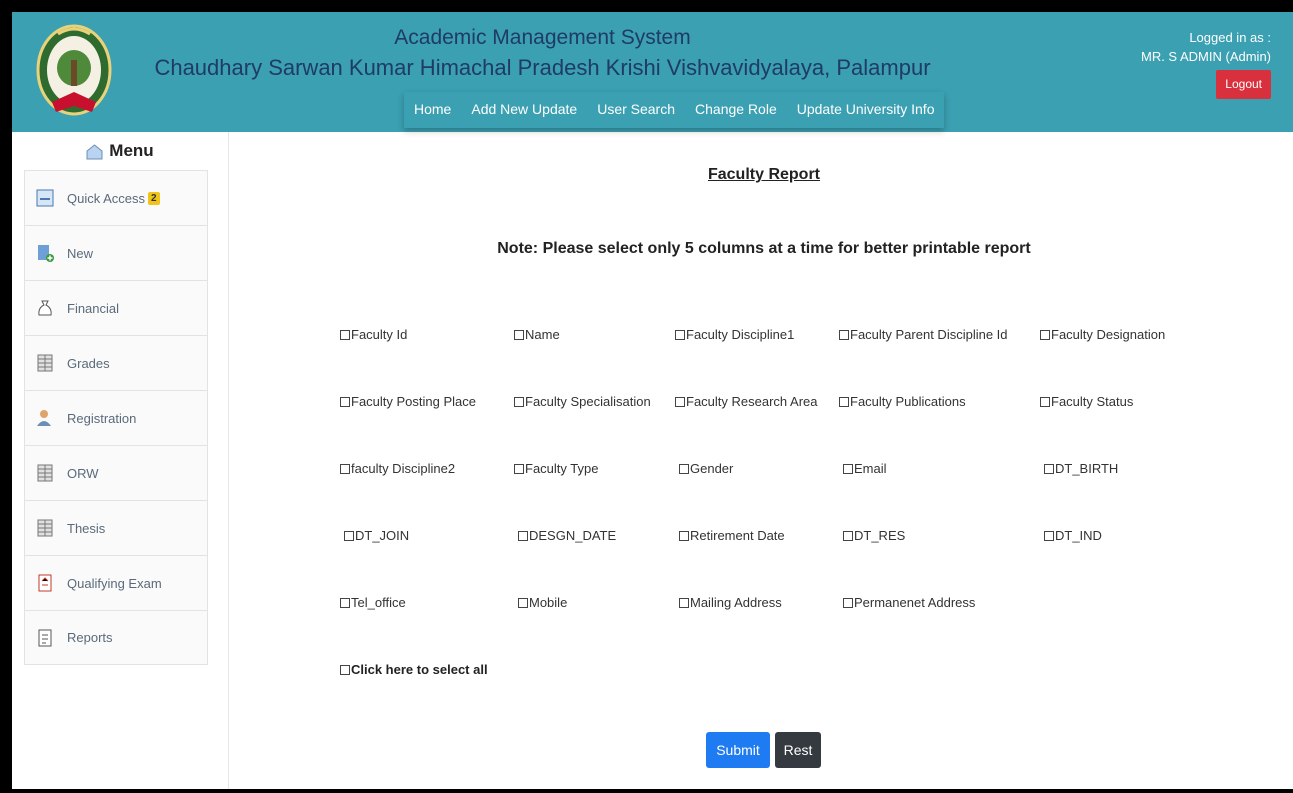 This screenshot has height=793, width=1293. I want to click on home-icon, so click(94, 151).